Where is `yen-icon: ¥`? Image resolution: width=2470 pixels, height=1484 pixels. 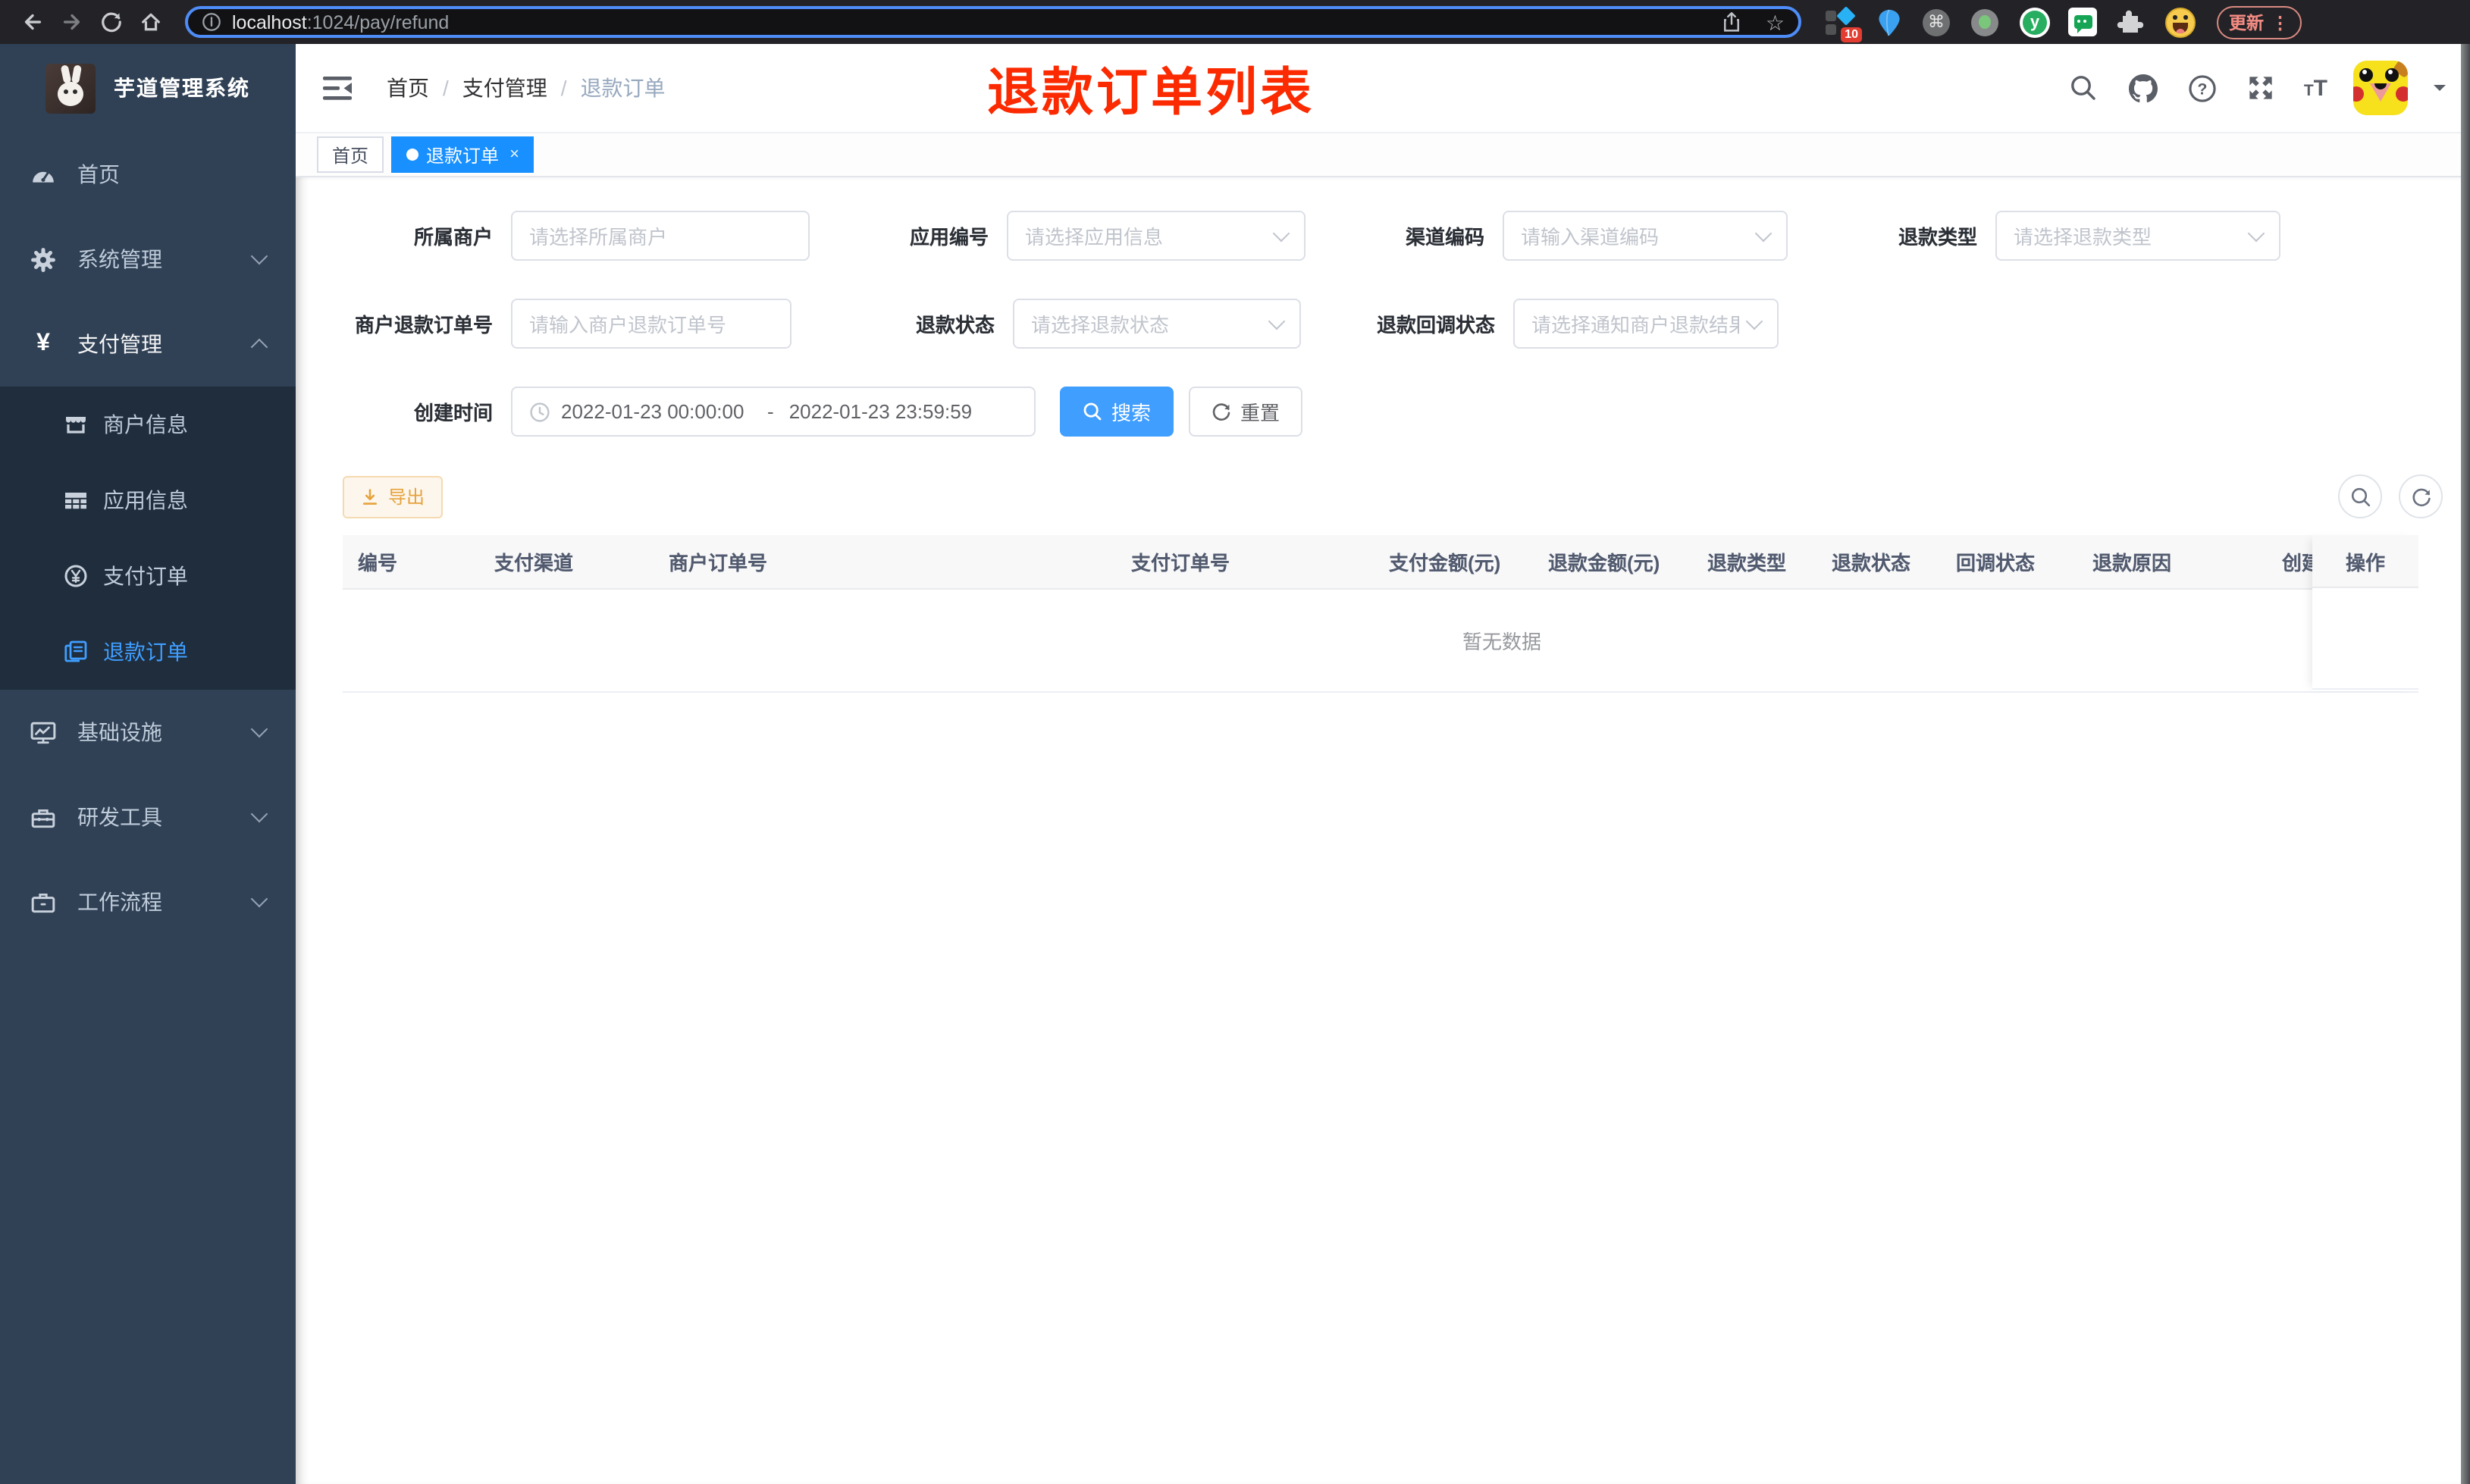 yen-icon: ¥ is located at coordinates (43, 343).